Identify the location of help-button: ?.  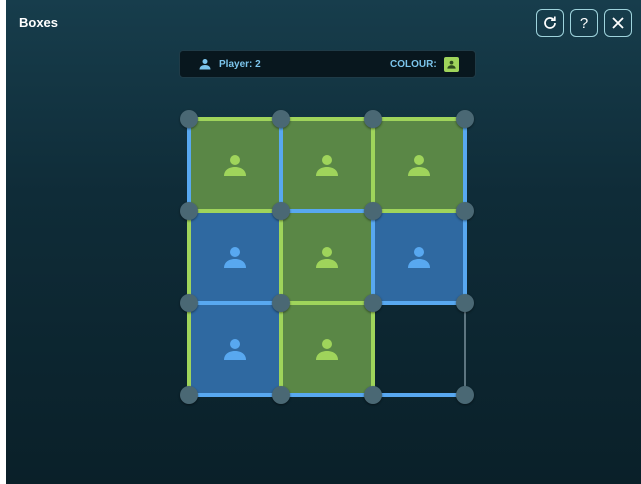
(584, 23).